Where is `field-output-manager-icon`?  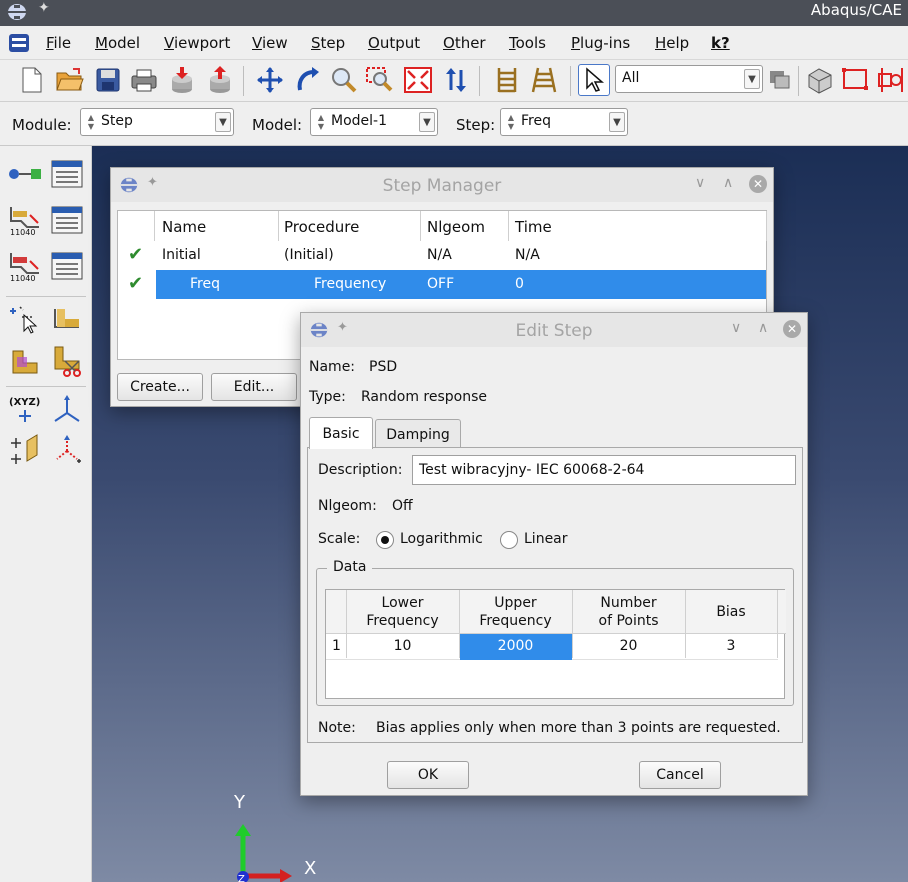
field-output-manager-icon is located at coordinates (67, 220).